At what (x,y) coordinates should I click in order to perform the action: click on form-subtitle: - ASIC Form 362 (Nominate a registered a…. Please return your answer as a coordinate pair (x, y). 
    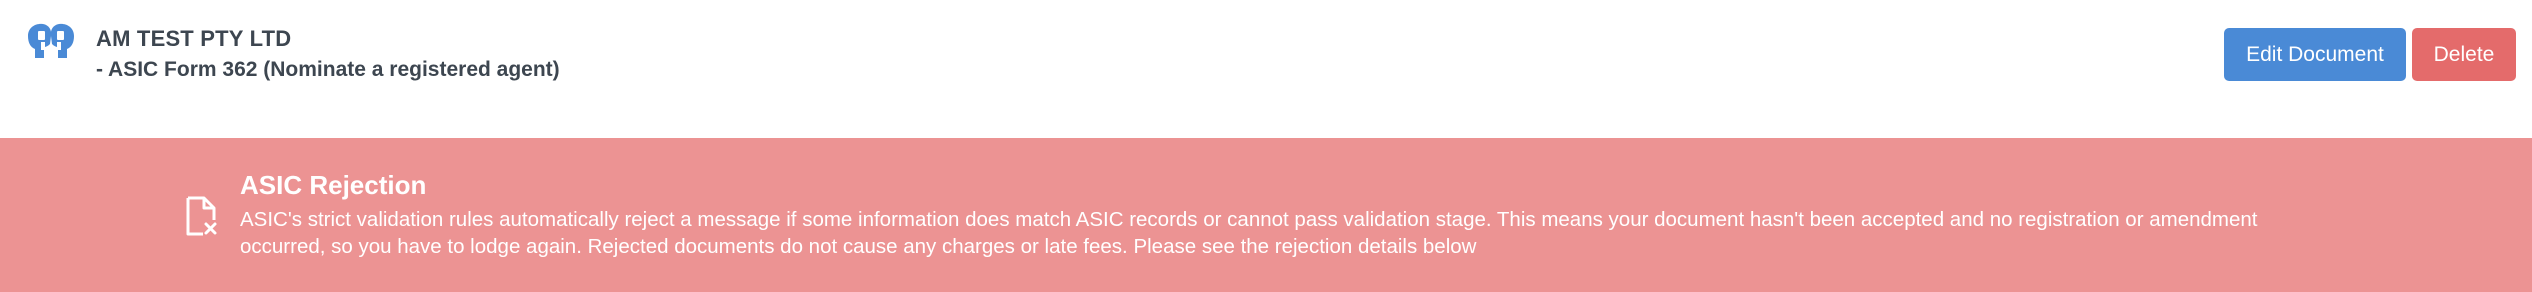
    Looking at the image, I should click on (328, 69).